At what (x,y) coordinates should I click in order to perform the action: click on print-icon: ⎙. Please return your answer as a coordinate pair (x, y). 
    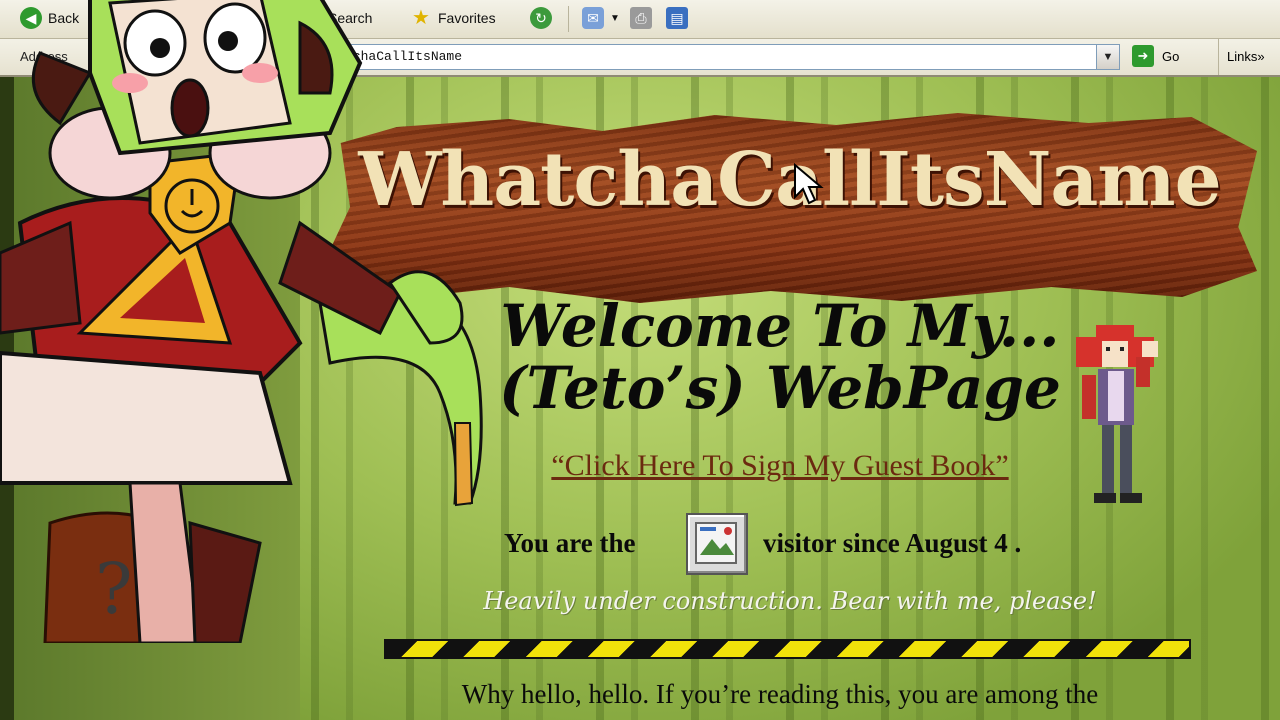
    Looking at the image, I should click on (641, 18).